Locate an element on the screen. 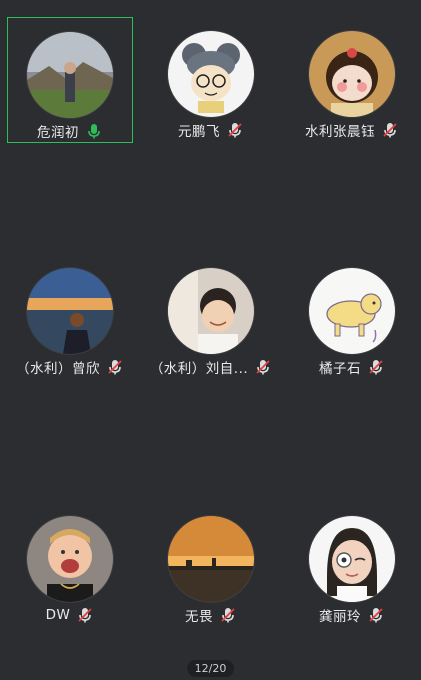  participant-name: 无畏 is located at coordinates (199, 617).